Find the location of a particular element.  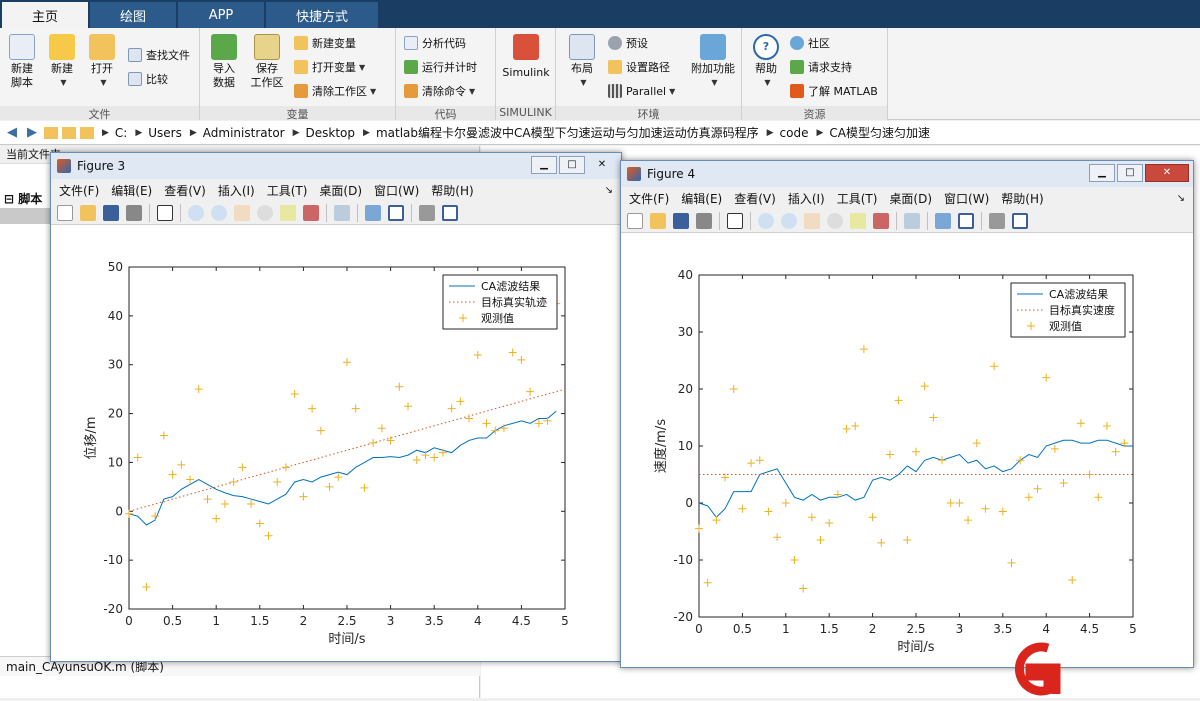

add-ons-button: 附加功能 ▼ is located at coordinates (713, 62).